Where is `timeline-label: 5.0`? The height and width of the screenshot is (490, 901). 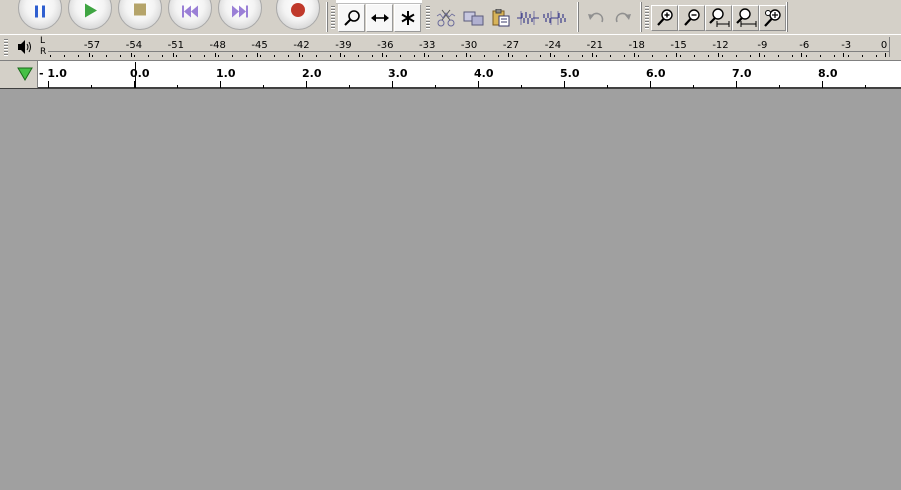
timeline-label: 5.0 is located at coordinates (570, 73).